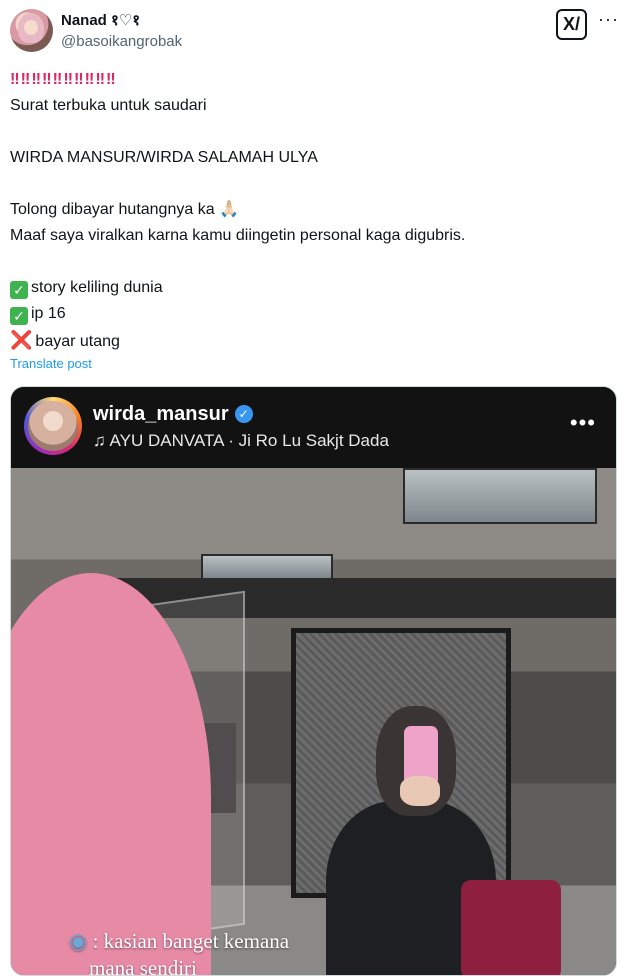 The height and width of the screenshot is (976, 630). What do you see at coordinates (78, 941) in the screenshot?
I see `speaking-head-icon: ◉` at bounding box center [78, 941].